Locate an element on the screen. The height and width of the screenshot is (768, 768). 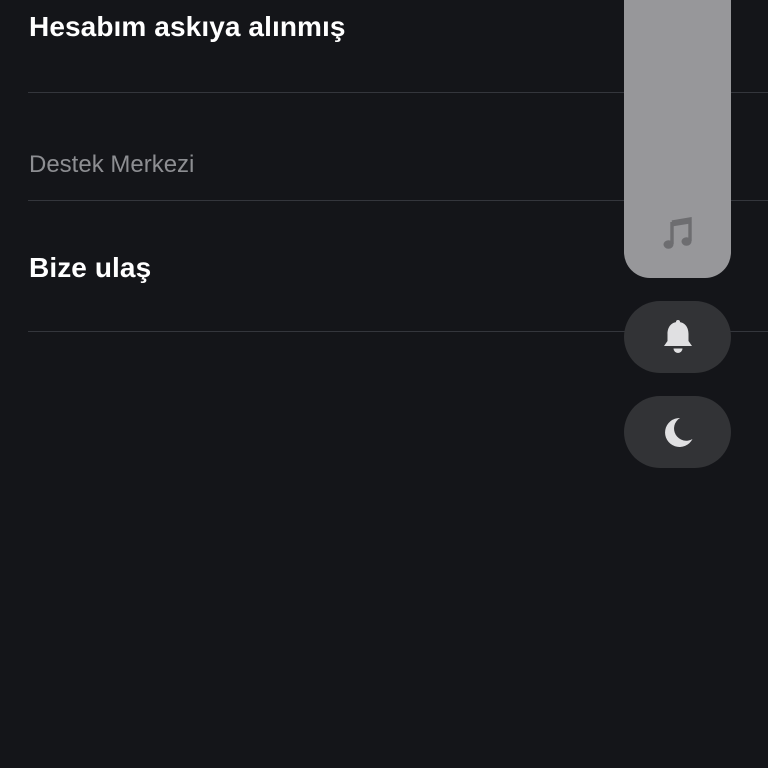
notification-toggle-button is located at coordinates (677, 337).